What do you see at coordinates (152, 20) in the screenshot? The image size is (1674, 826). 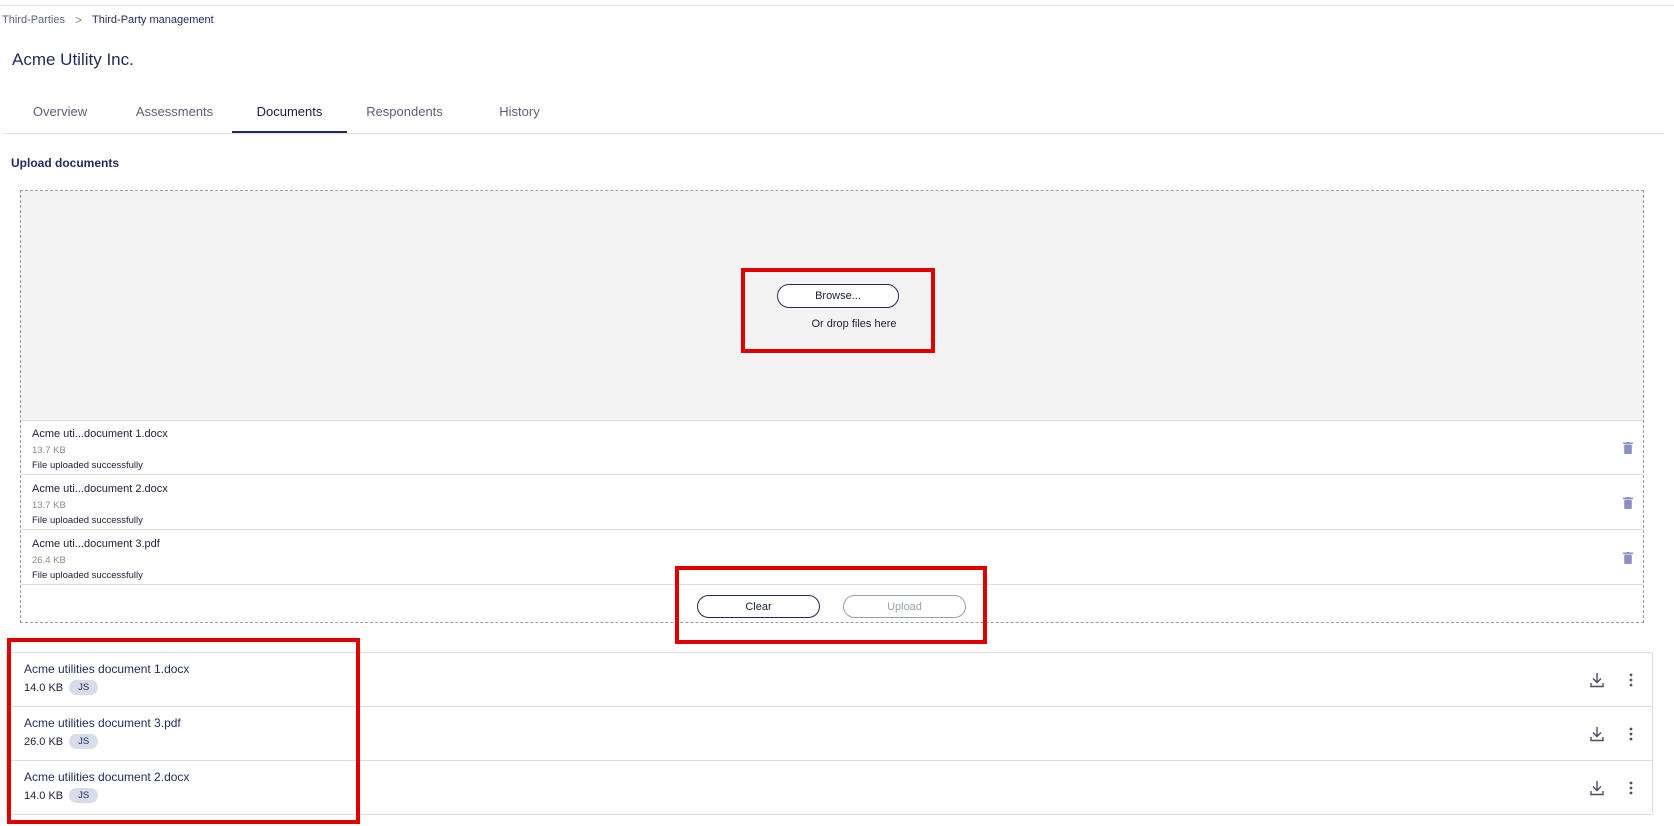 I see `breadcrumb-current: Third-Party management` at bounding box center [152, 20].